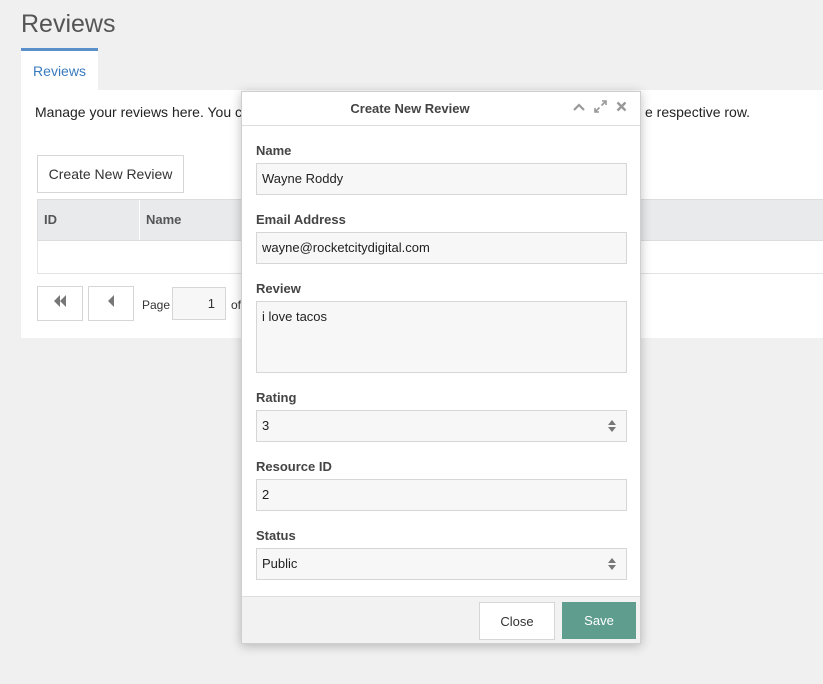 This screenshot has height=684, width=823. Describe the element at coordinates (600, 108) in the screenshot. I see `maximize-icon` at that location.